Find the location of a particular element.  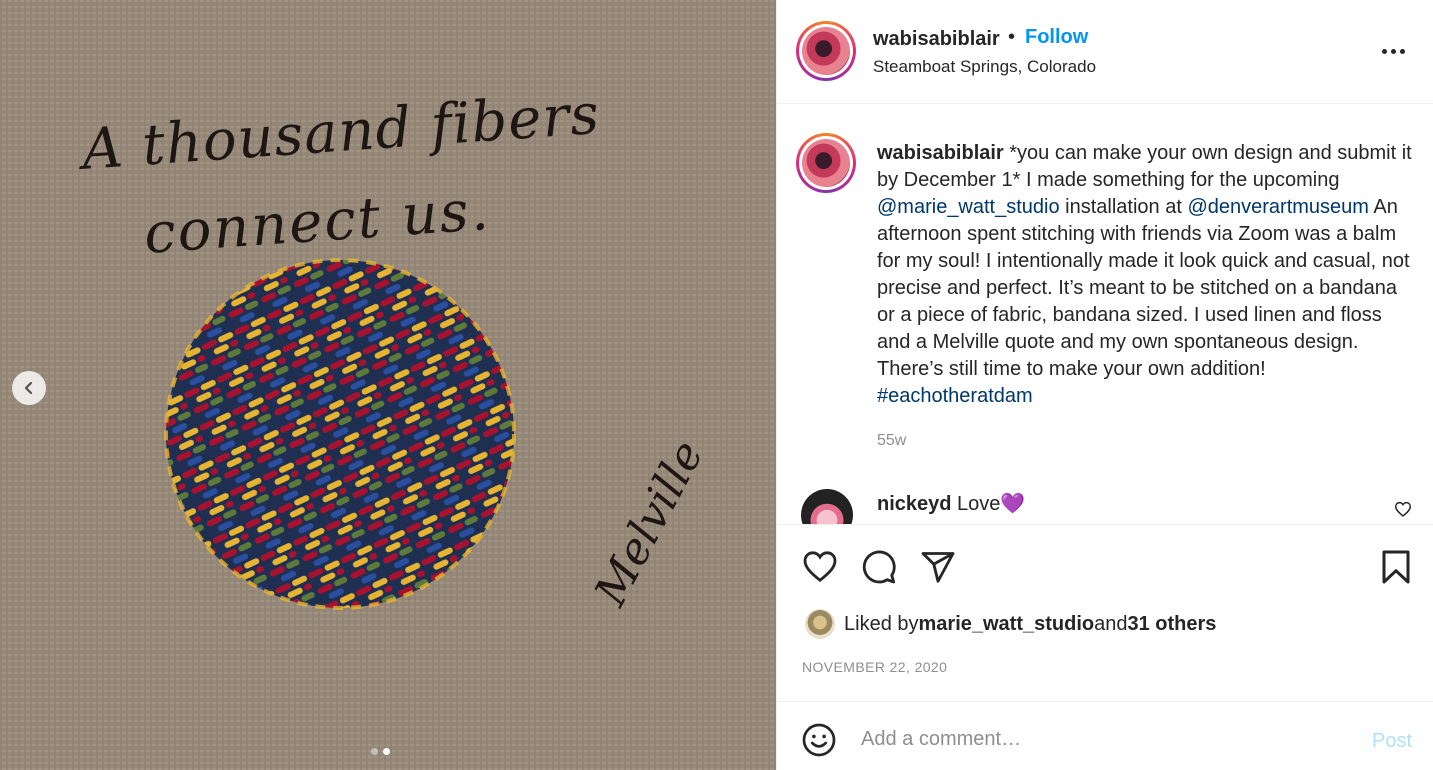

like-button is located at coordinates (820, 568).